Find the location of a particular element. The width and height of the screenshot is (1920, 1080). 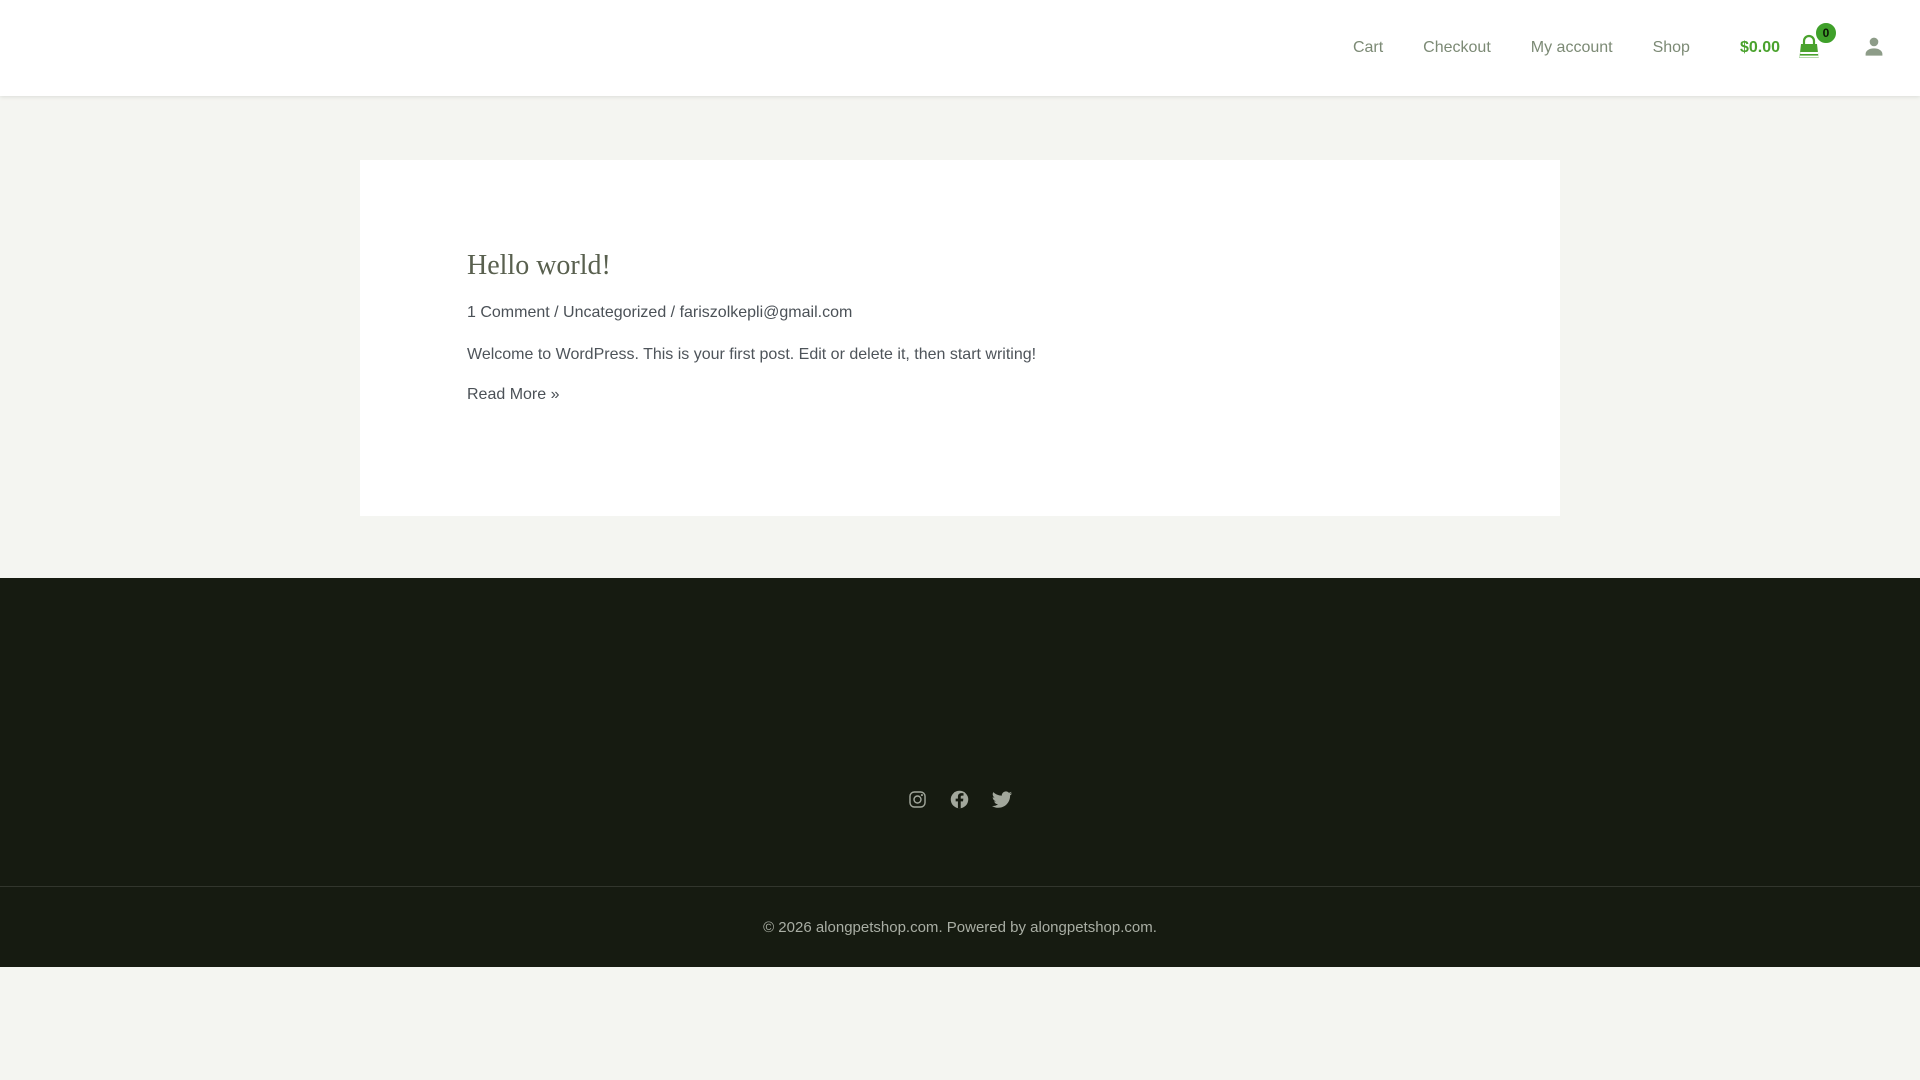

cart-count-badge: 0 is located at coordinates (1826, 33).